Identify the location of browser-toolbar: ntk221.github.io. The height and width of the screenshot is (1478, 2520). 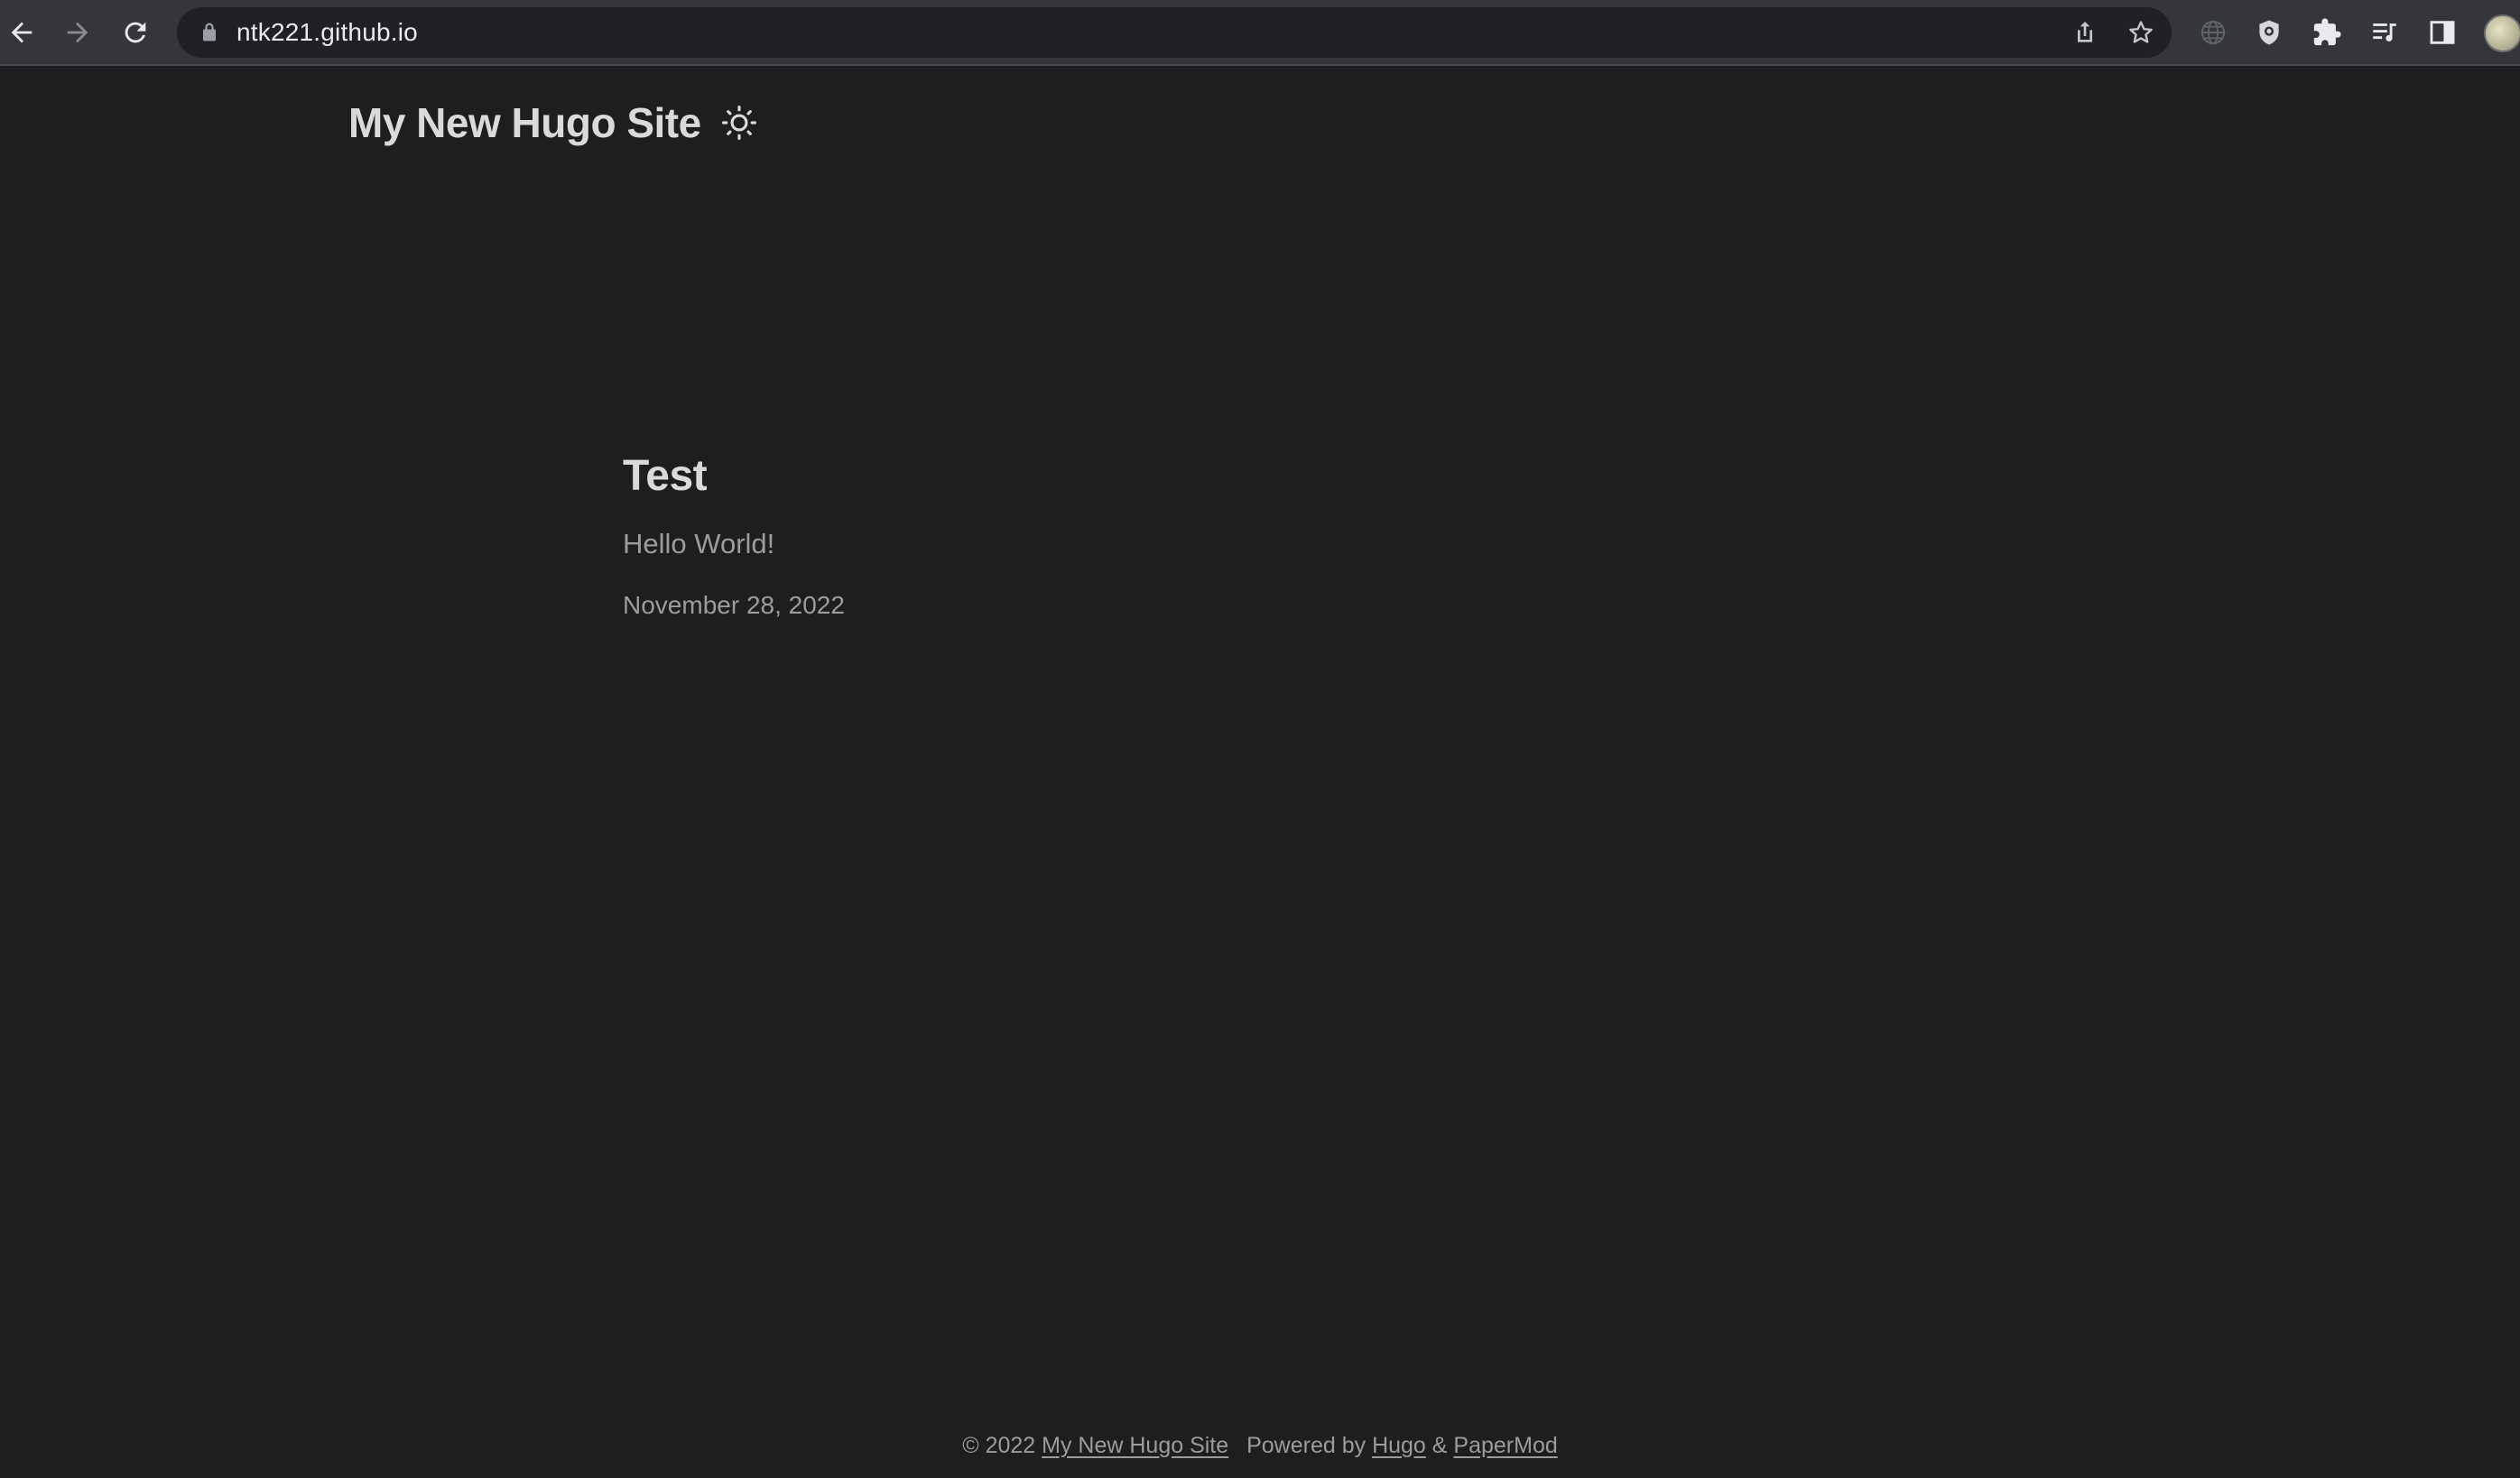
(1260, 33).